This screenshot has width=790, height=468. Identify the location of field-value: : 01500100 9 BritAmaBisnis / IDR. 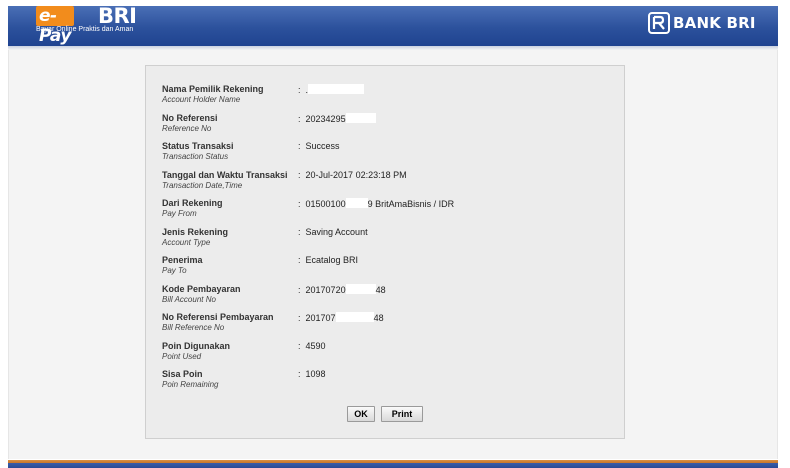
(376, 203).